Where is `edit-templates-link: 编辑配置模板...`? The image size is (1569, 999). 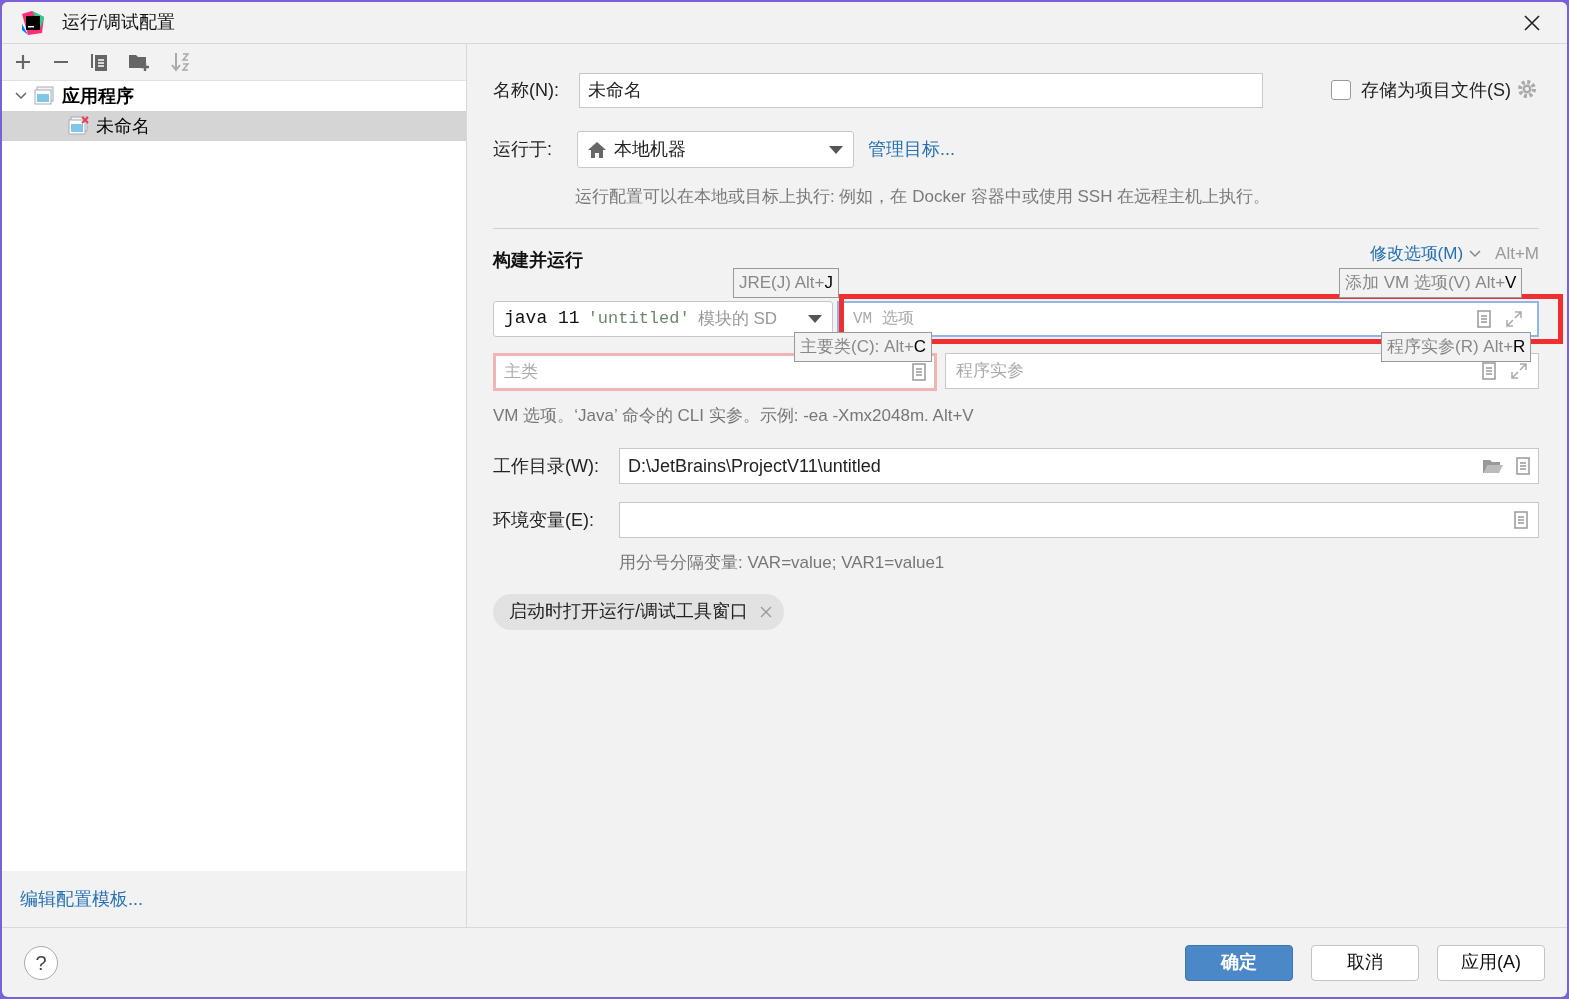
edit-templates-link: 编辑配置模板... is located at coordinates (81, 899).